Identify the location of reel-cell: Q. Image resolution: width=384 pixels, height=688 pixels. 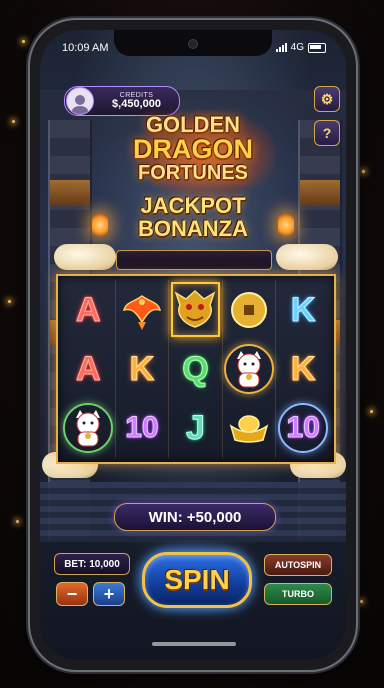
(196, 369).